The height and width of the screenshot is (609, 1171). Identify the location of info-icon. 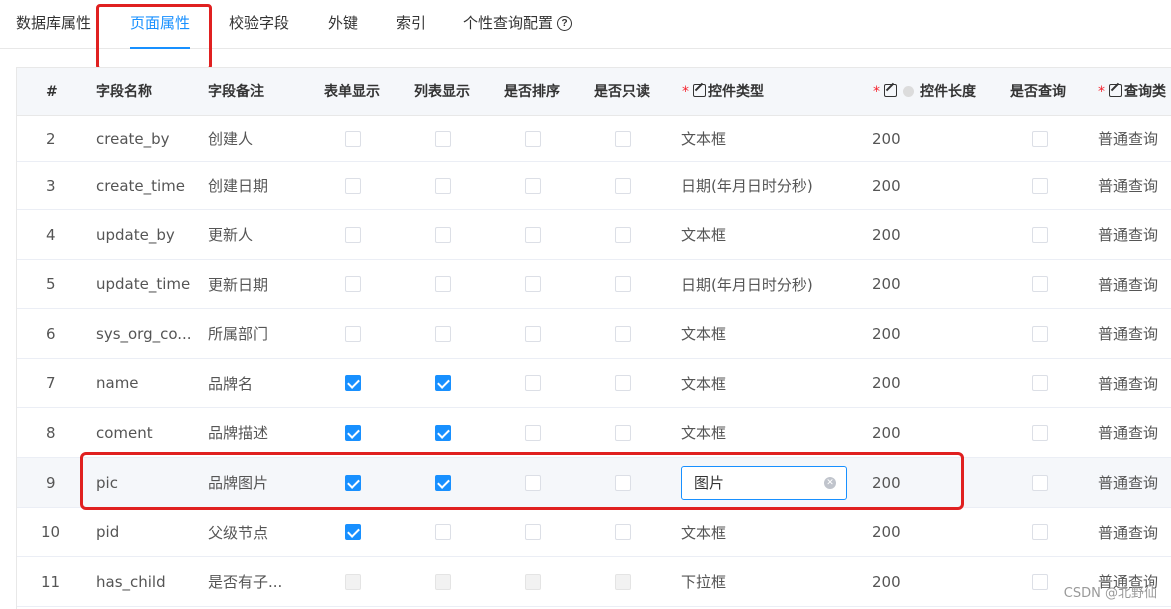
(908, 91).